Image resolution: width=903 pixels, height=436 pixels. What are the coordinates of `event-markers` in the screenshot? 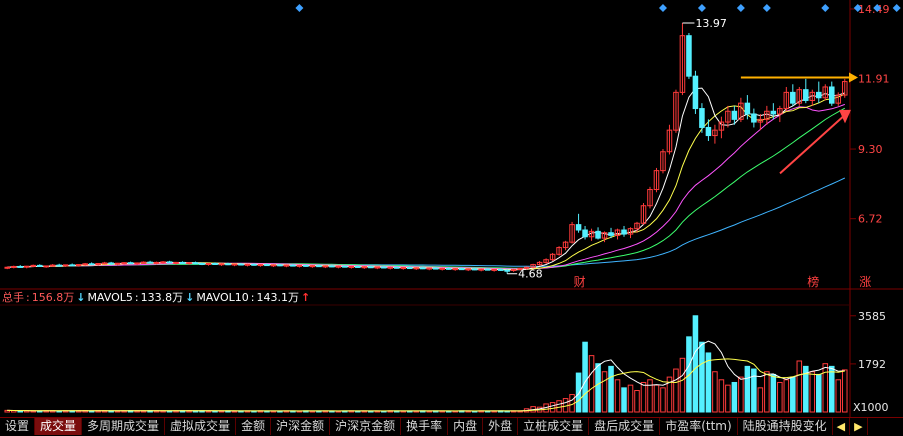 It's located at (598, 8).